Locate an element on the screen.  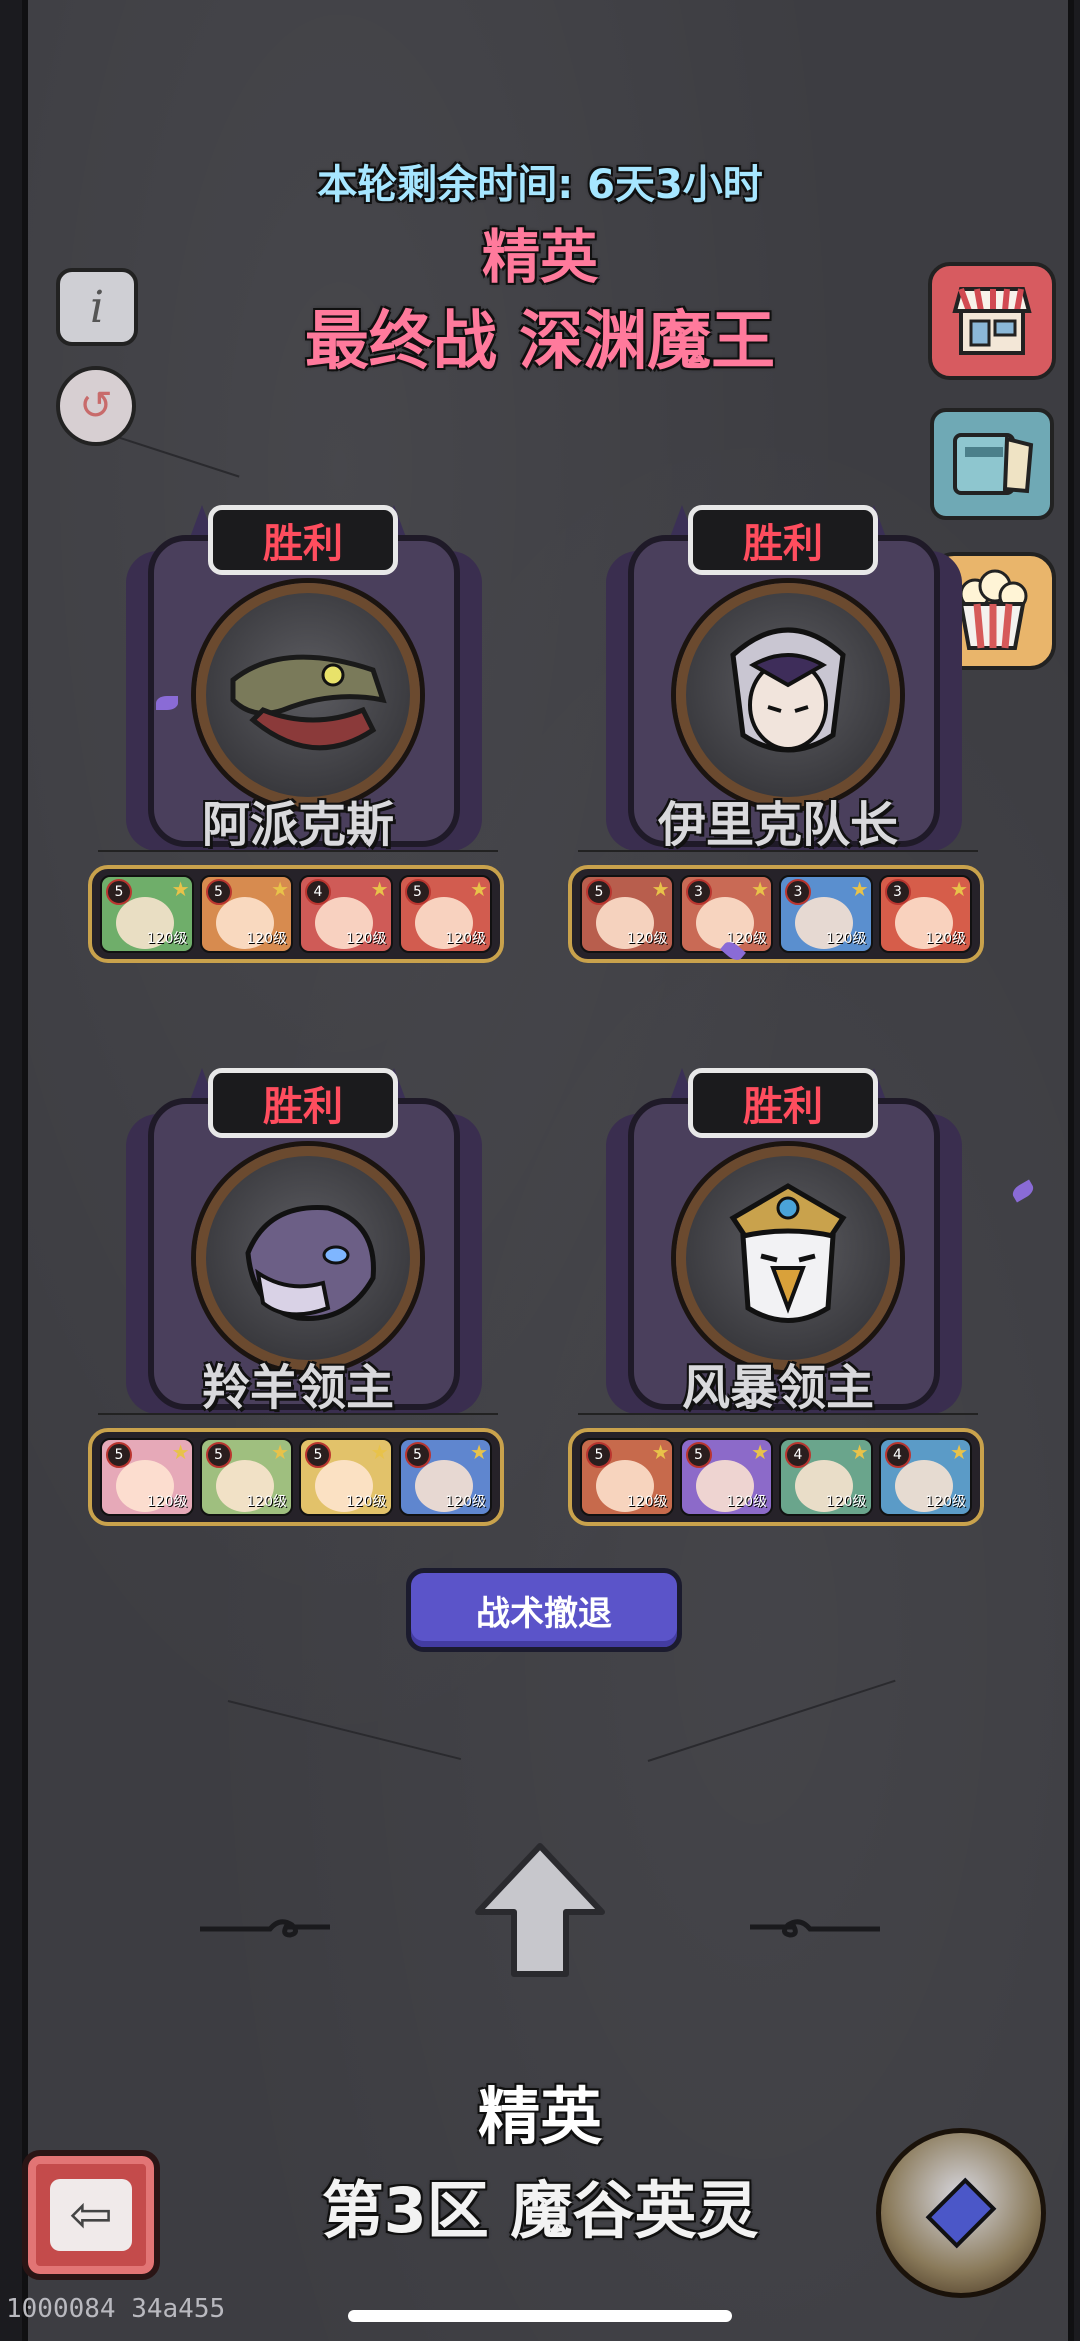
book-button is located at coordinates (992, 464).